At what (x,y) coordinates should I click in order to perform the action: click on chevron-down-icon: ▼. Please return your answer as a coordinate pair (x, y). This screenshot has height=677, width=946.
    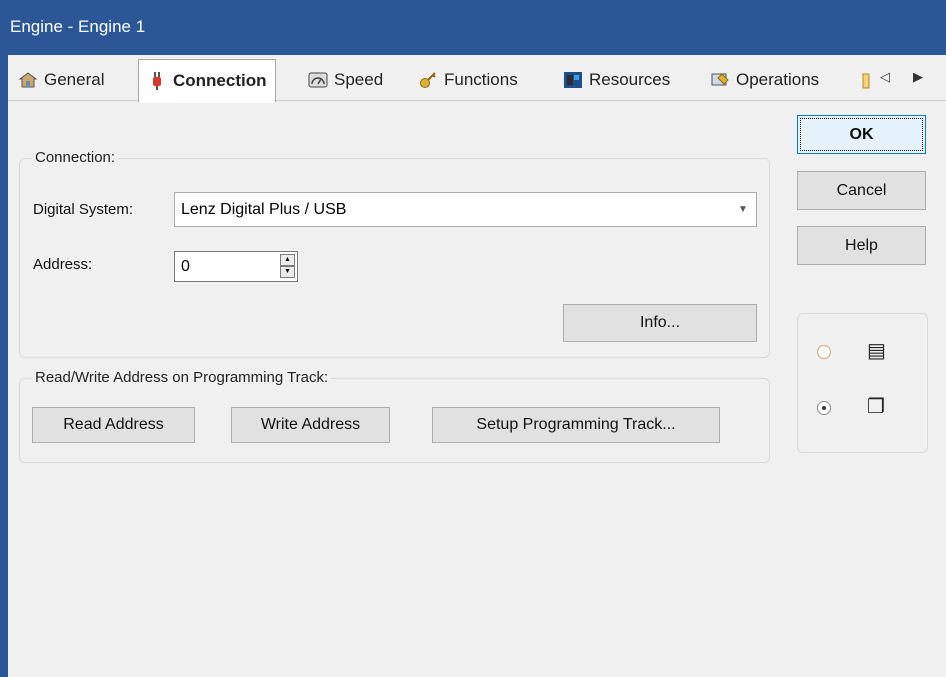
    Looking at the image, I should click on (743, 209).